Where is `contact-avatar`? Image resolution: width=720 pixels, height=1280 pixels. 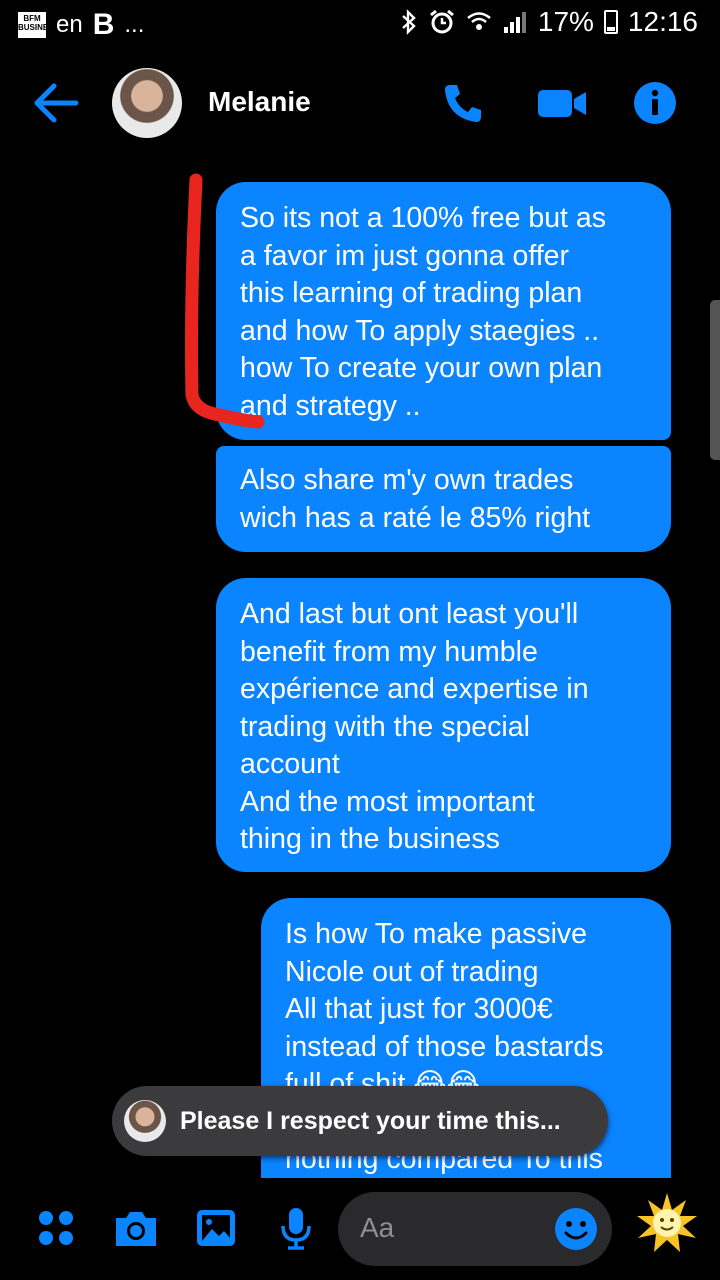
contact-avatar is located at coordinates (147, 103).